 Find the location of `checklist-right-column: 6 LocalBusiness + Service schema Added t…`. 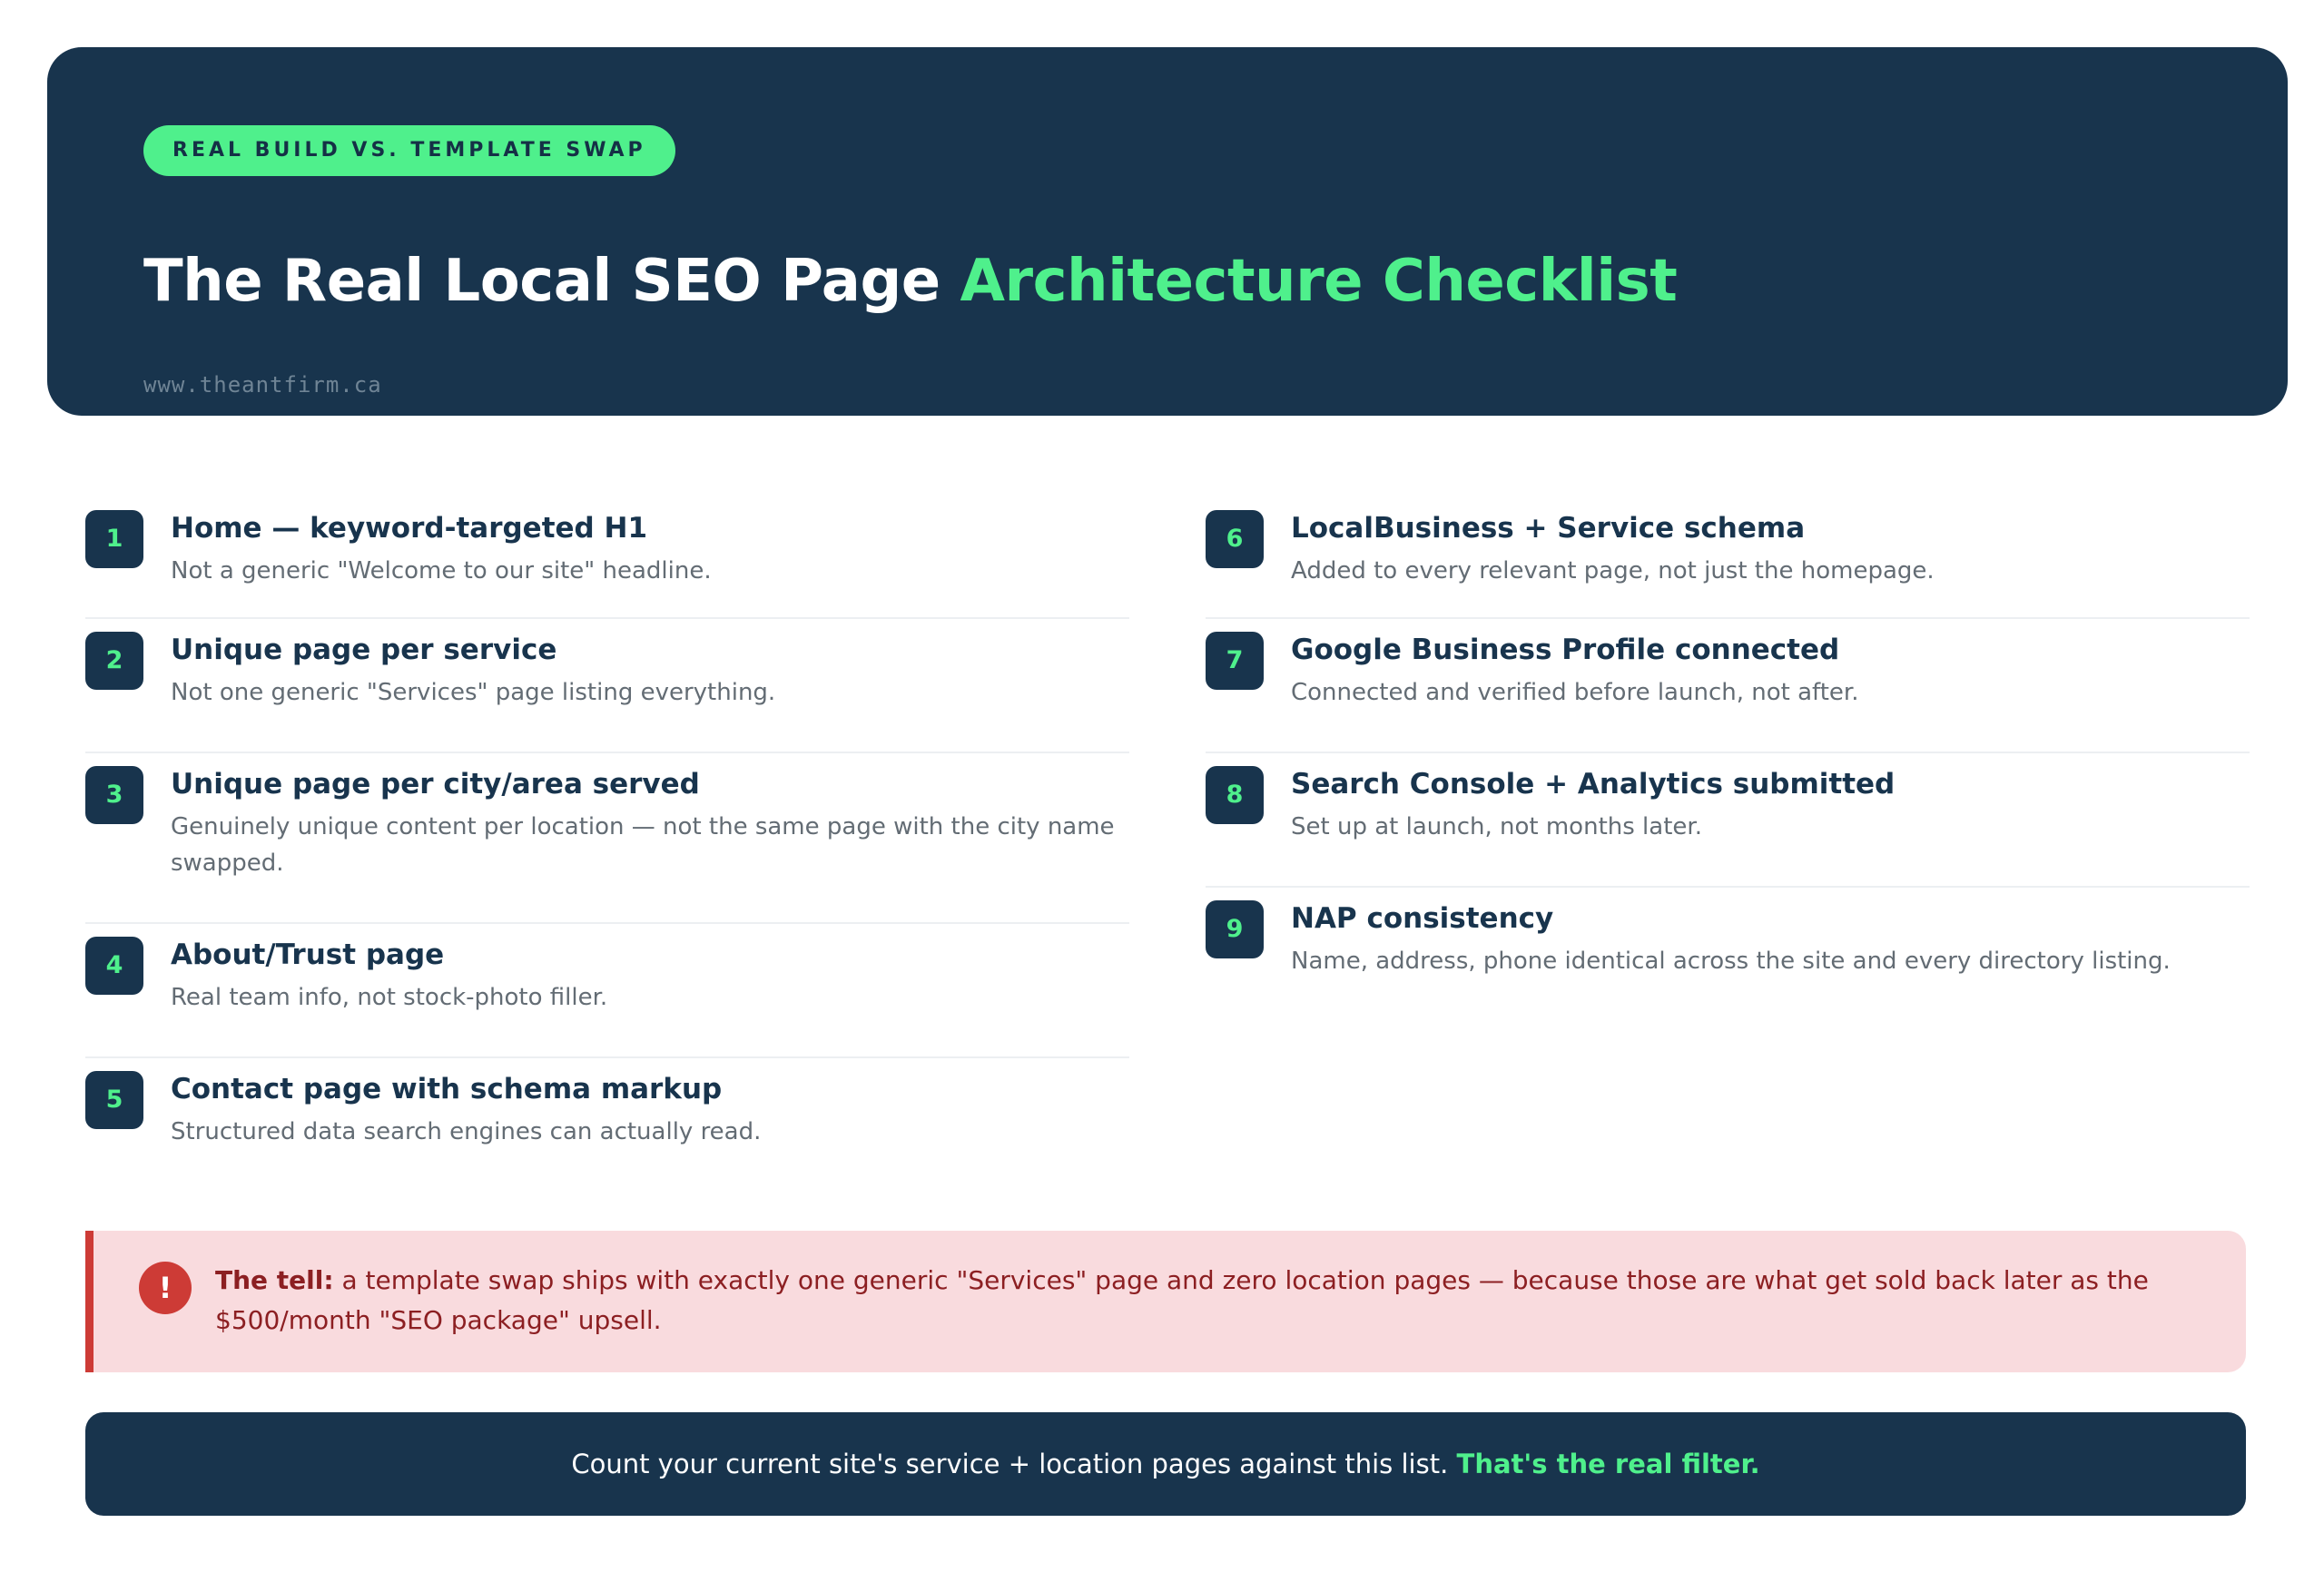

checklist-right-column: 6 LocalBusiness + Service schema Added t… is located at coordinates (1728, 753).